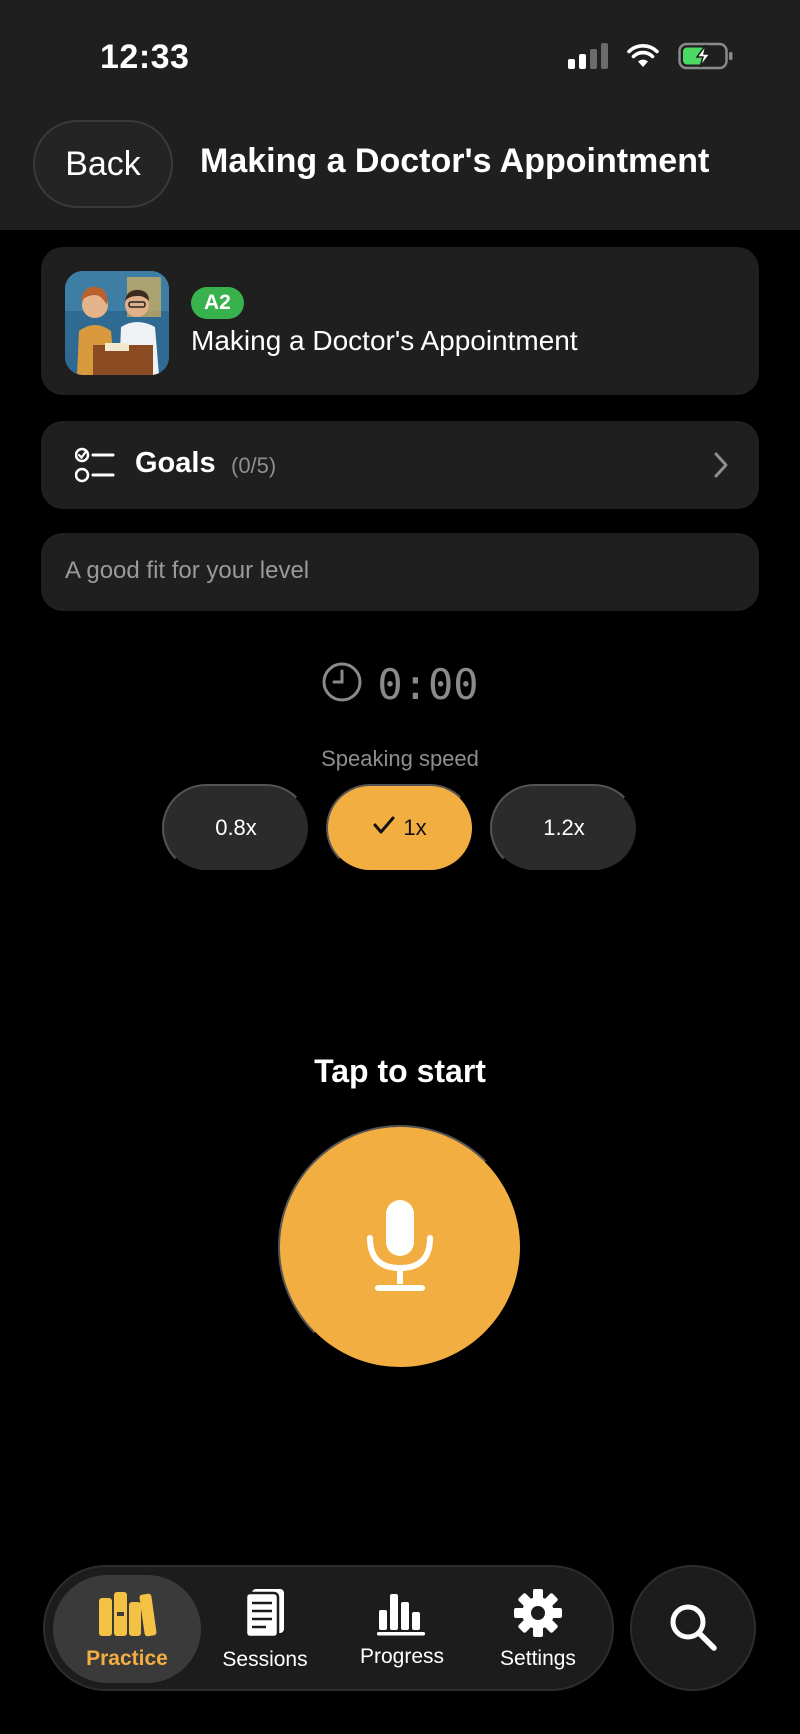  I want to click on speed-option-0.8x: 0.8x, so click(236, 828).